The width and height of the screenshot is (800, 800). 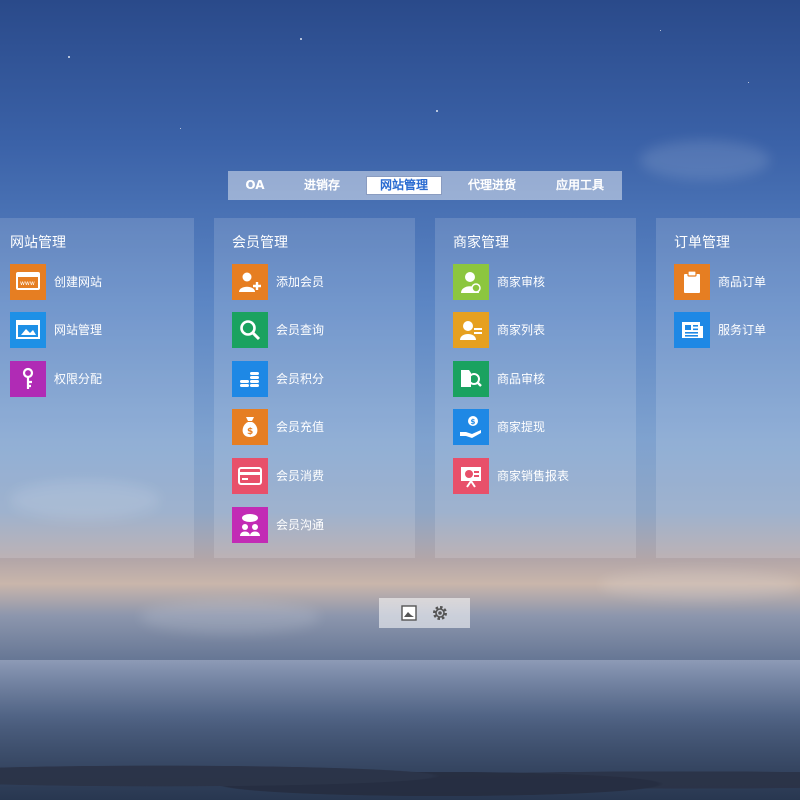 I want to click on coins-stack-icon, so click(x=250, y=379).